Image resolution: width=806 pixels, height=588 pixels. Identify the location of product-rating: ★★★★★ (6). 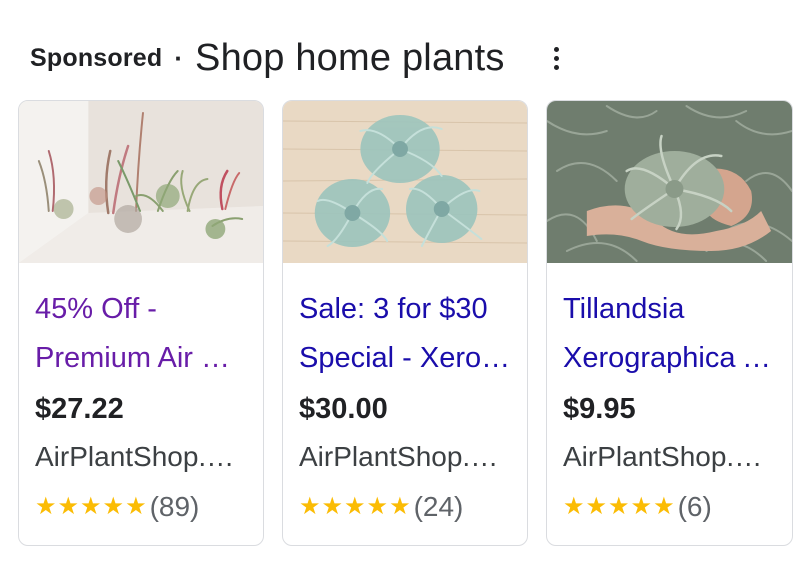
(669, 507).